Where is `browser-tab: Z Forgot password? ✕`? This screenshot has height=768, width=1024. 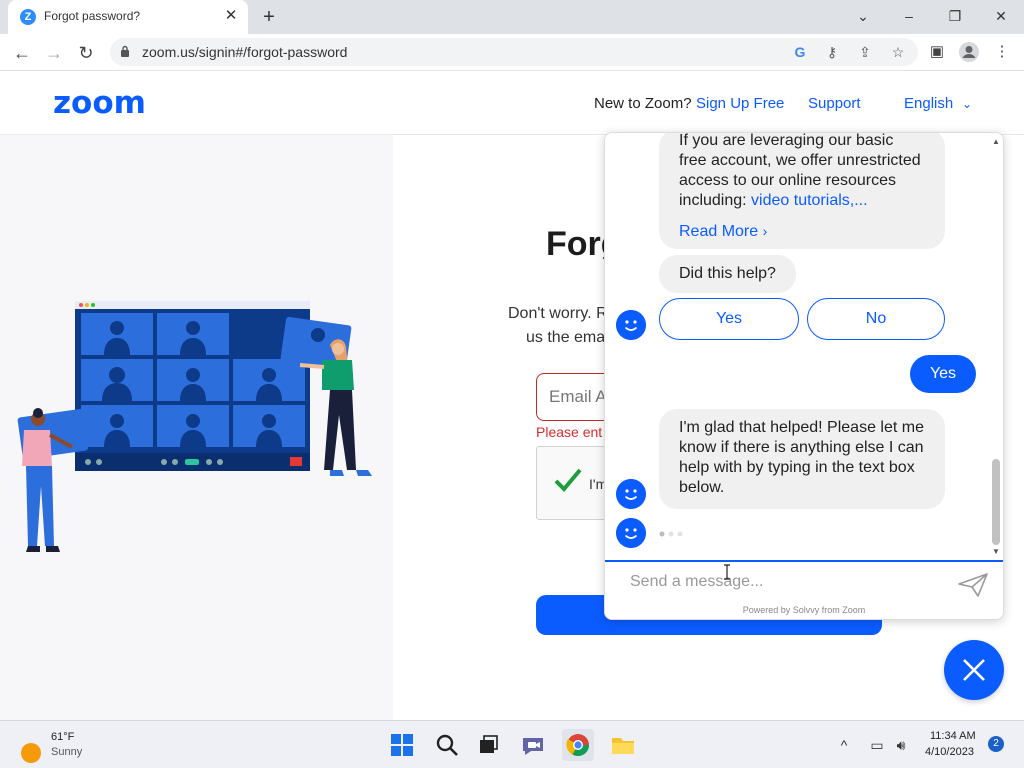
browser-tab: Z Forgot password? ✕ is located at coordinates (128, 17).